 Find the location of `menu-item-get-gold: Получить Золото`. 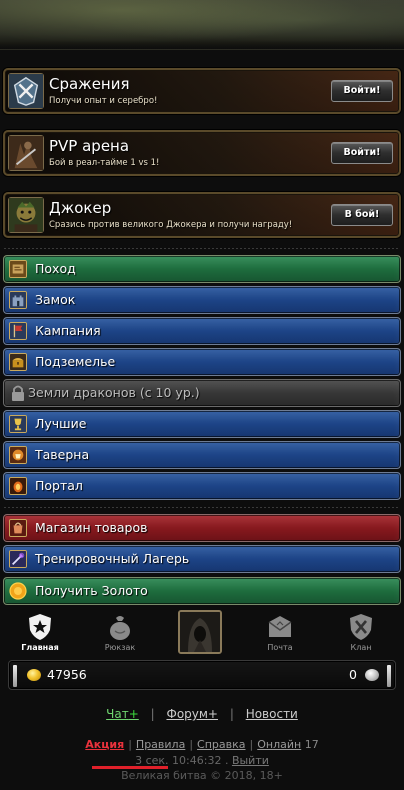

menu-item-get-gold: Получить Золото is located at coordinates (202, 591).